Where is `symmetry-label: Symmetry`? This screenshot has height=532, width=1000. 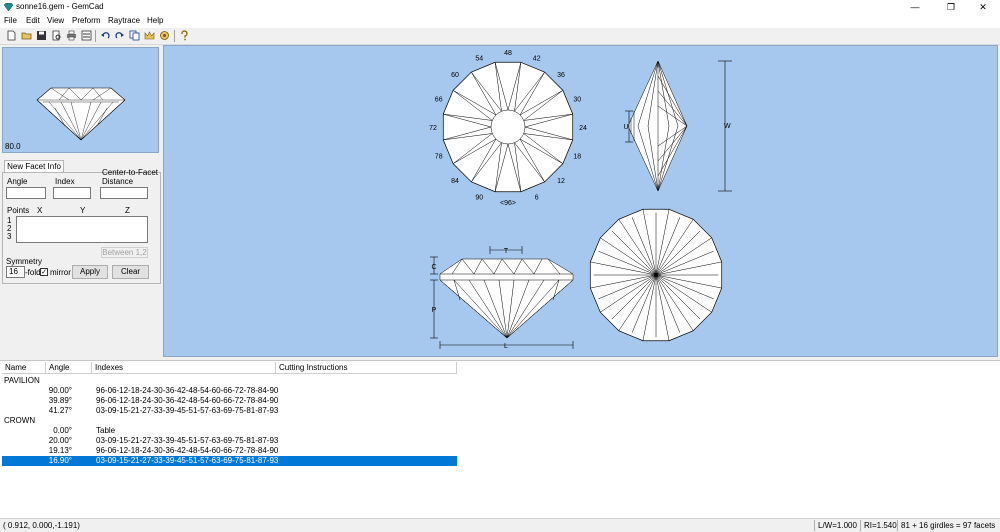 symmetry-label: Symmetry is located at coordinates (24, 261).